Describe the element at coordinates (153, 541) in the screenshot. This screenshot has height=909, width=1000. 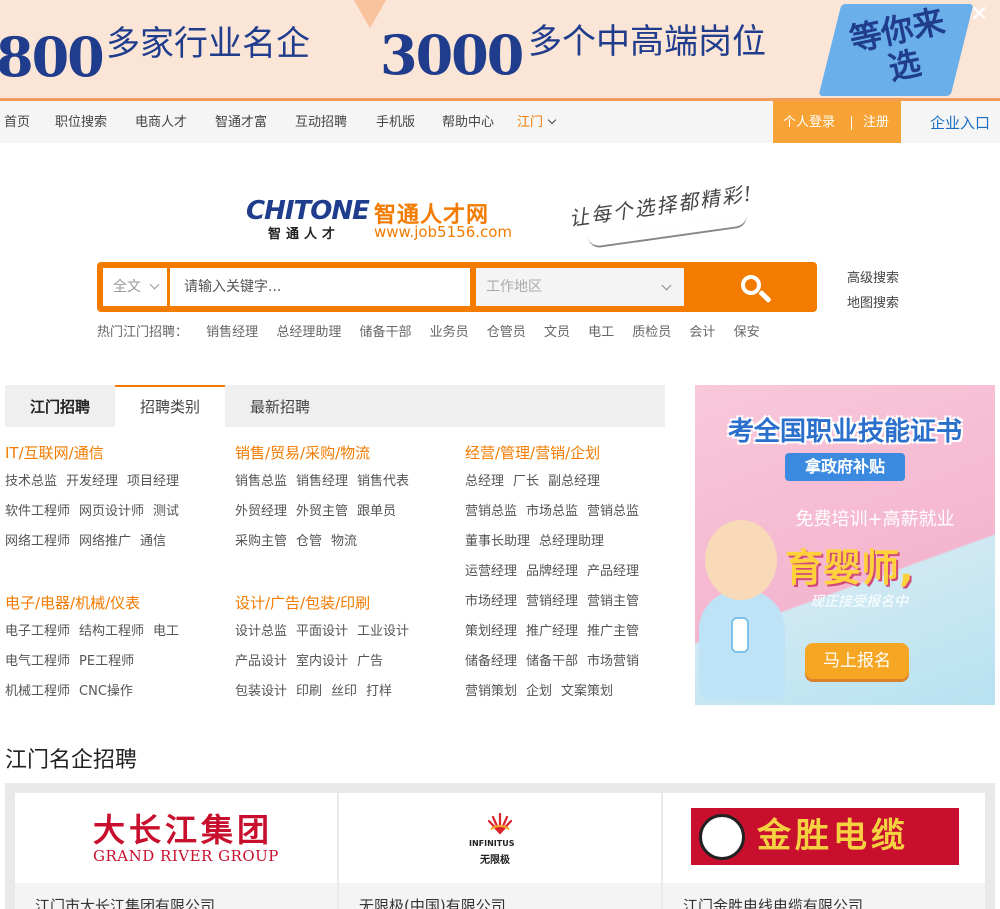
I see `job-link: 通信` at that location.